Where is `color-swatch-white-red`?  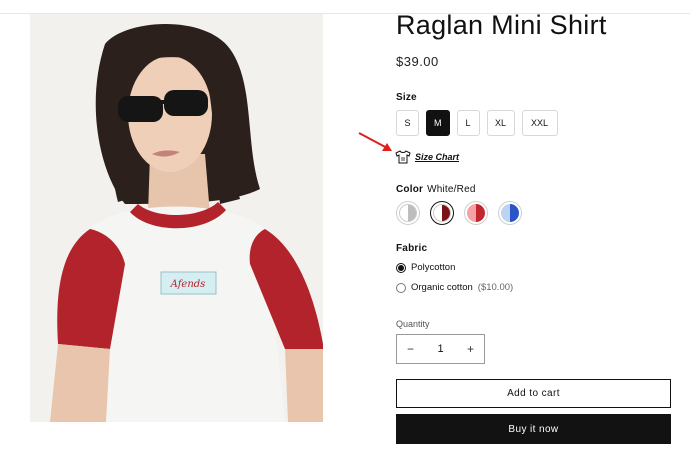 color-swatch-white-red is located at coordinates (442, 213).